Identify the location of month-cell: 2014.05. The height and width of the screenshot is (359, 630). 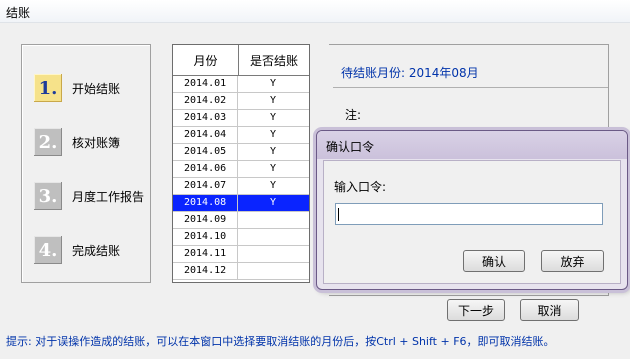
(205, 152).